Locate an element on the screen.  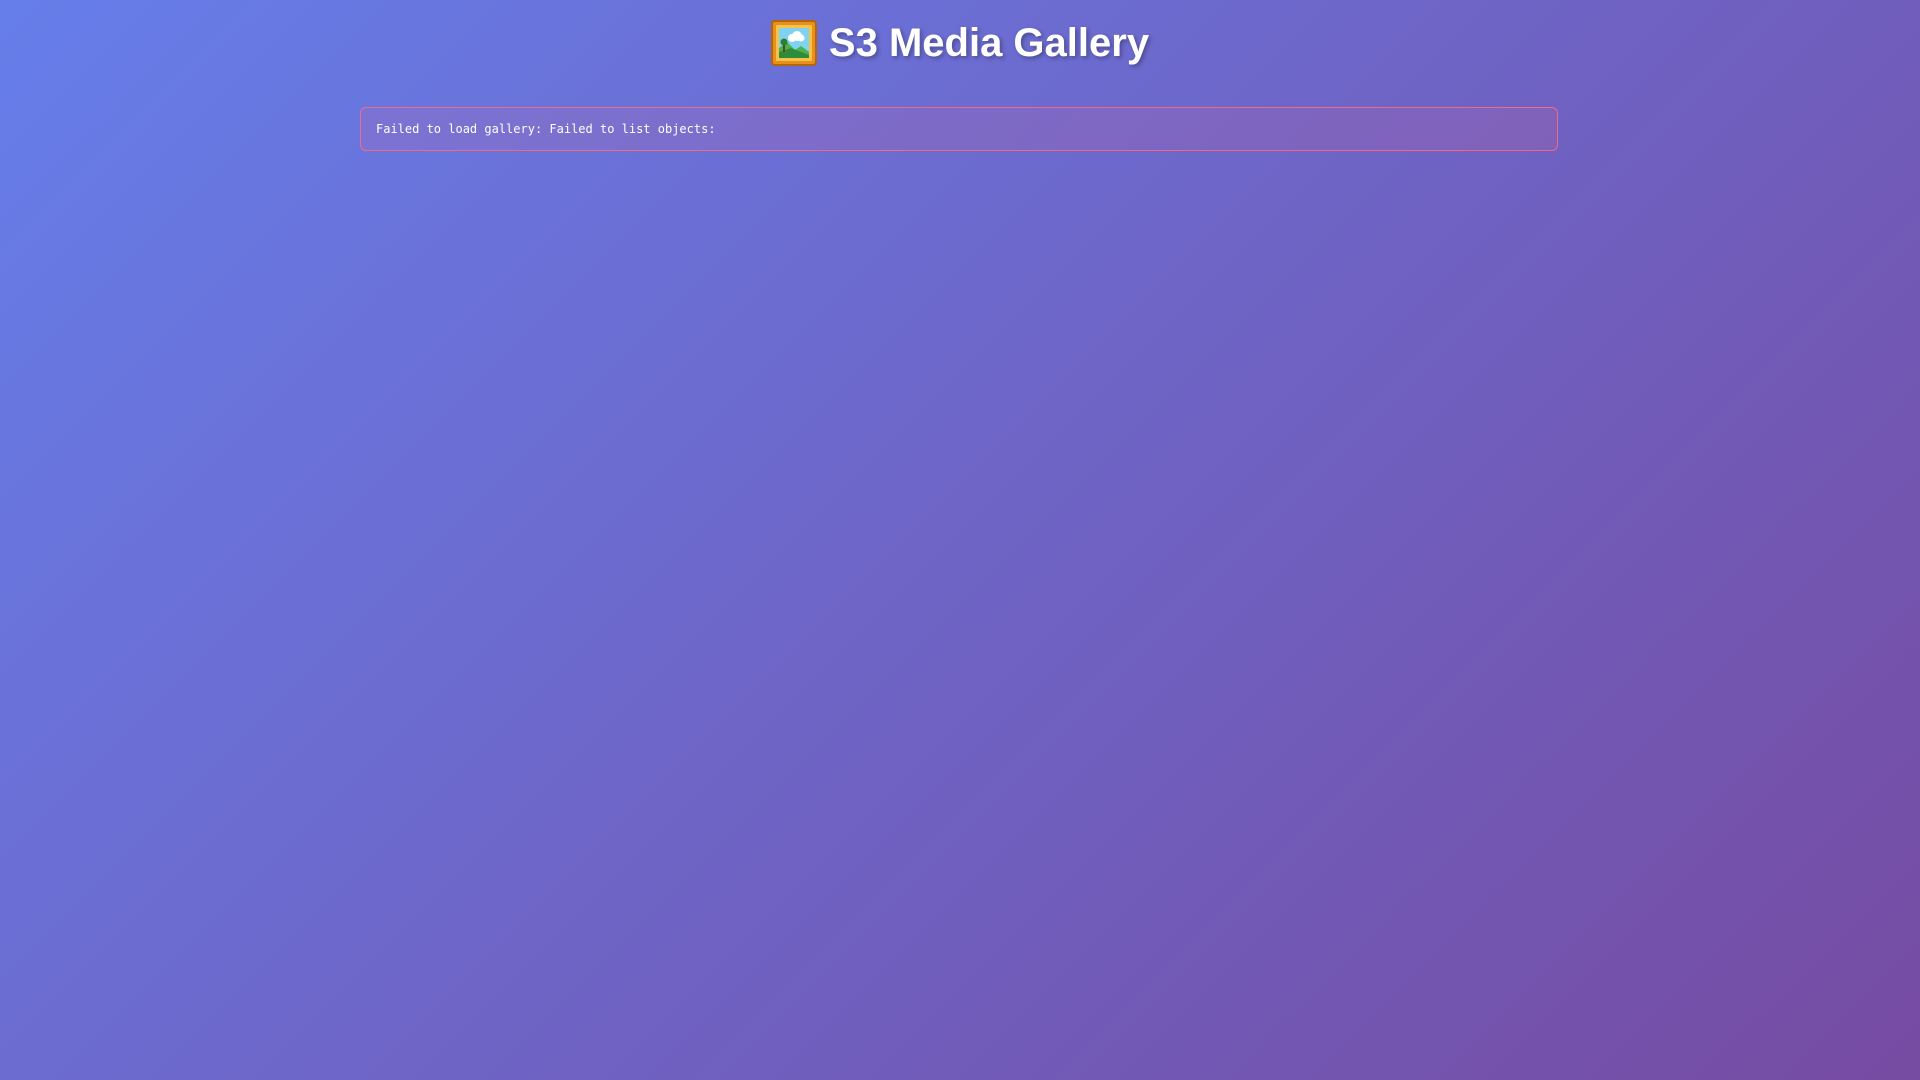
page-header: S3 Media Gallery is located at coordinates (960, 43).